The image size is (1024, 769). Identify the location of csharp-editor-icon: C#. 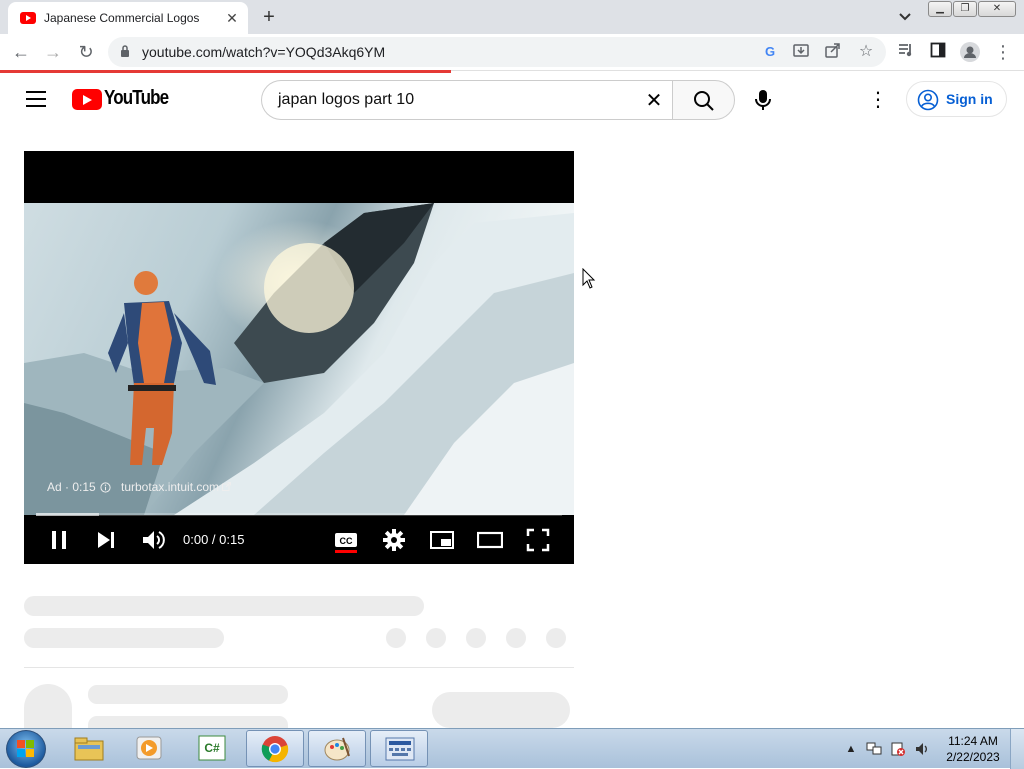
(212, 748).